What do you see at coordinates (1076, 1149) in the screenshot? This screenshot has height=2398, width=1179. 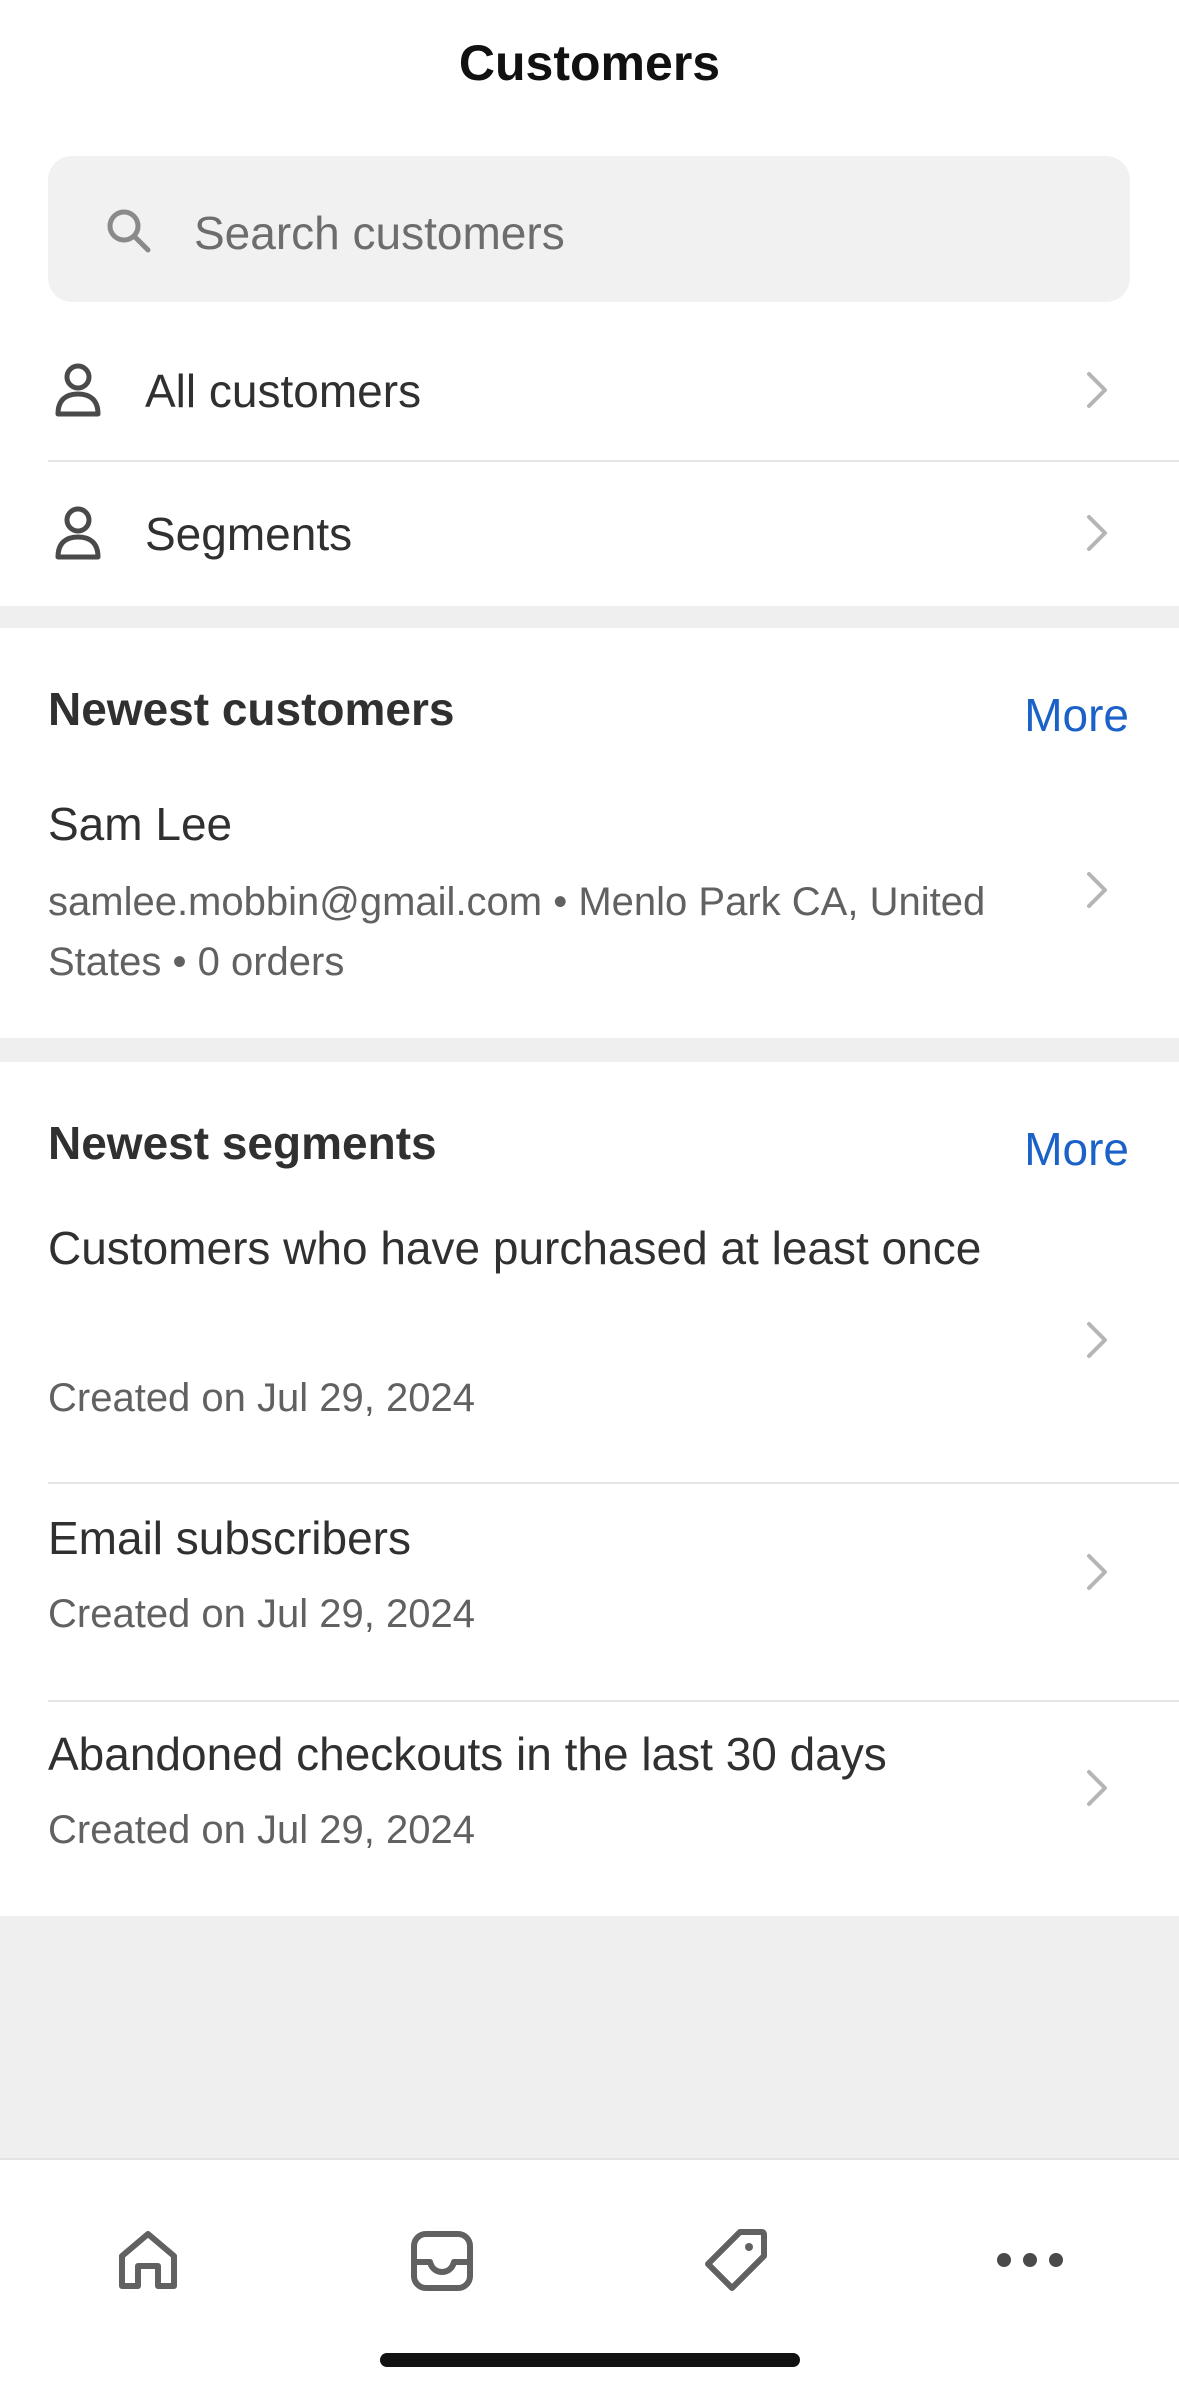 I see `more-segments-link: More` at bounding box center [1076, 1149].